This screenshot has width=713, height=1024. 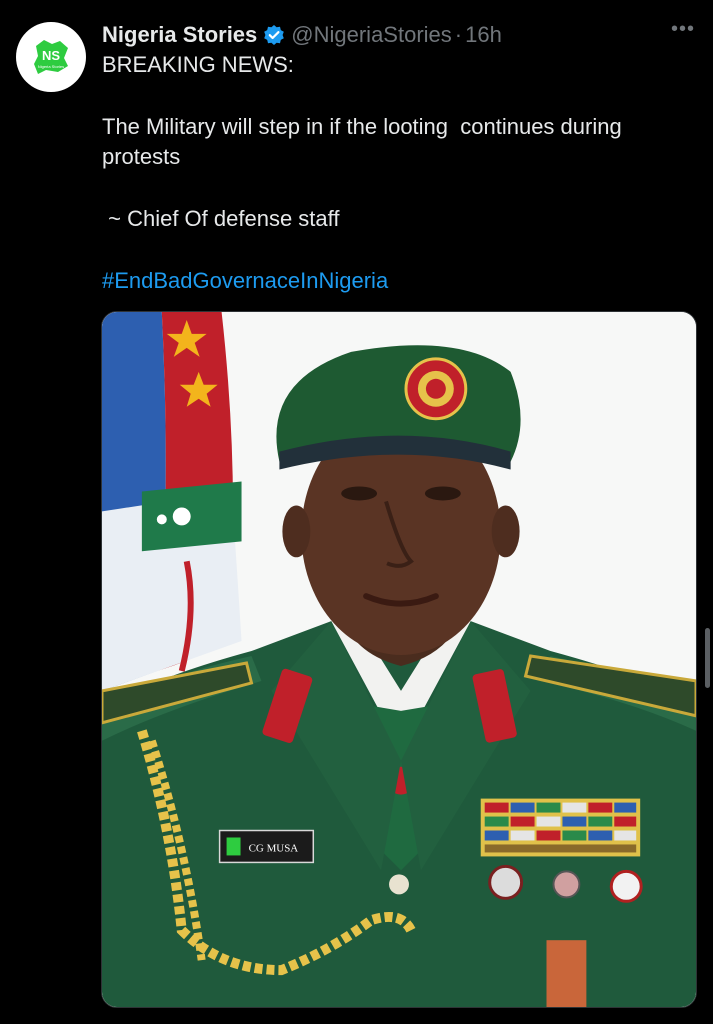 What do you see at coordinates (707, 658) in the screenshot?
I see `scrollbar-thumb` at bounding box center [707, 658].